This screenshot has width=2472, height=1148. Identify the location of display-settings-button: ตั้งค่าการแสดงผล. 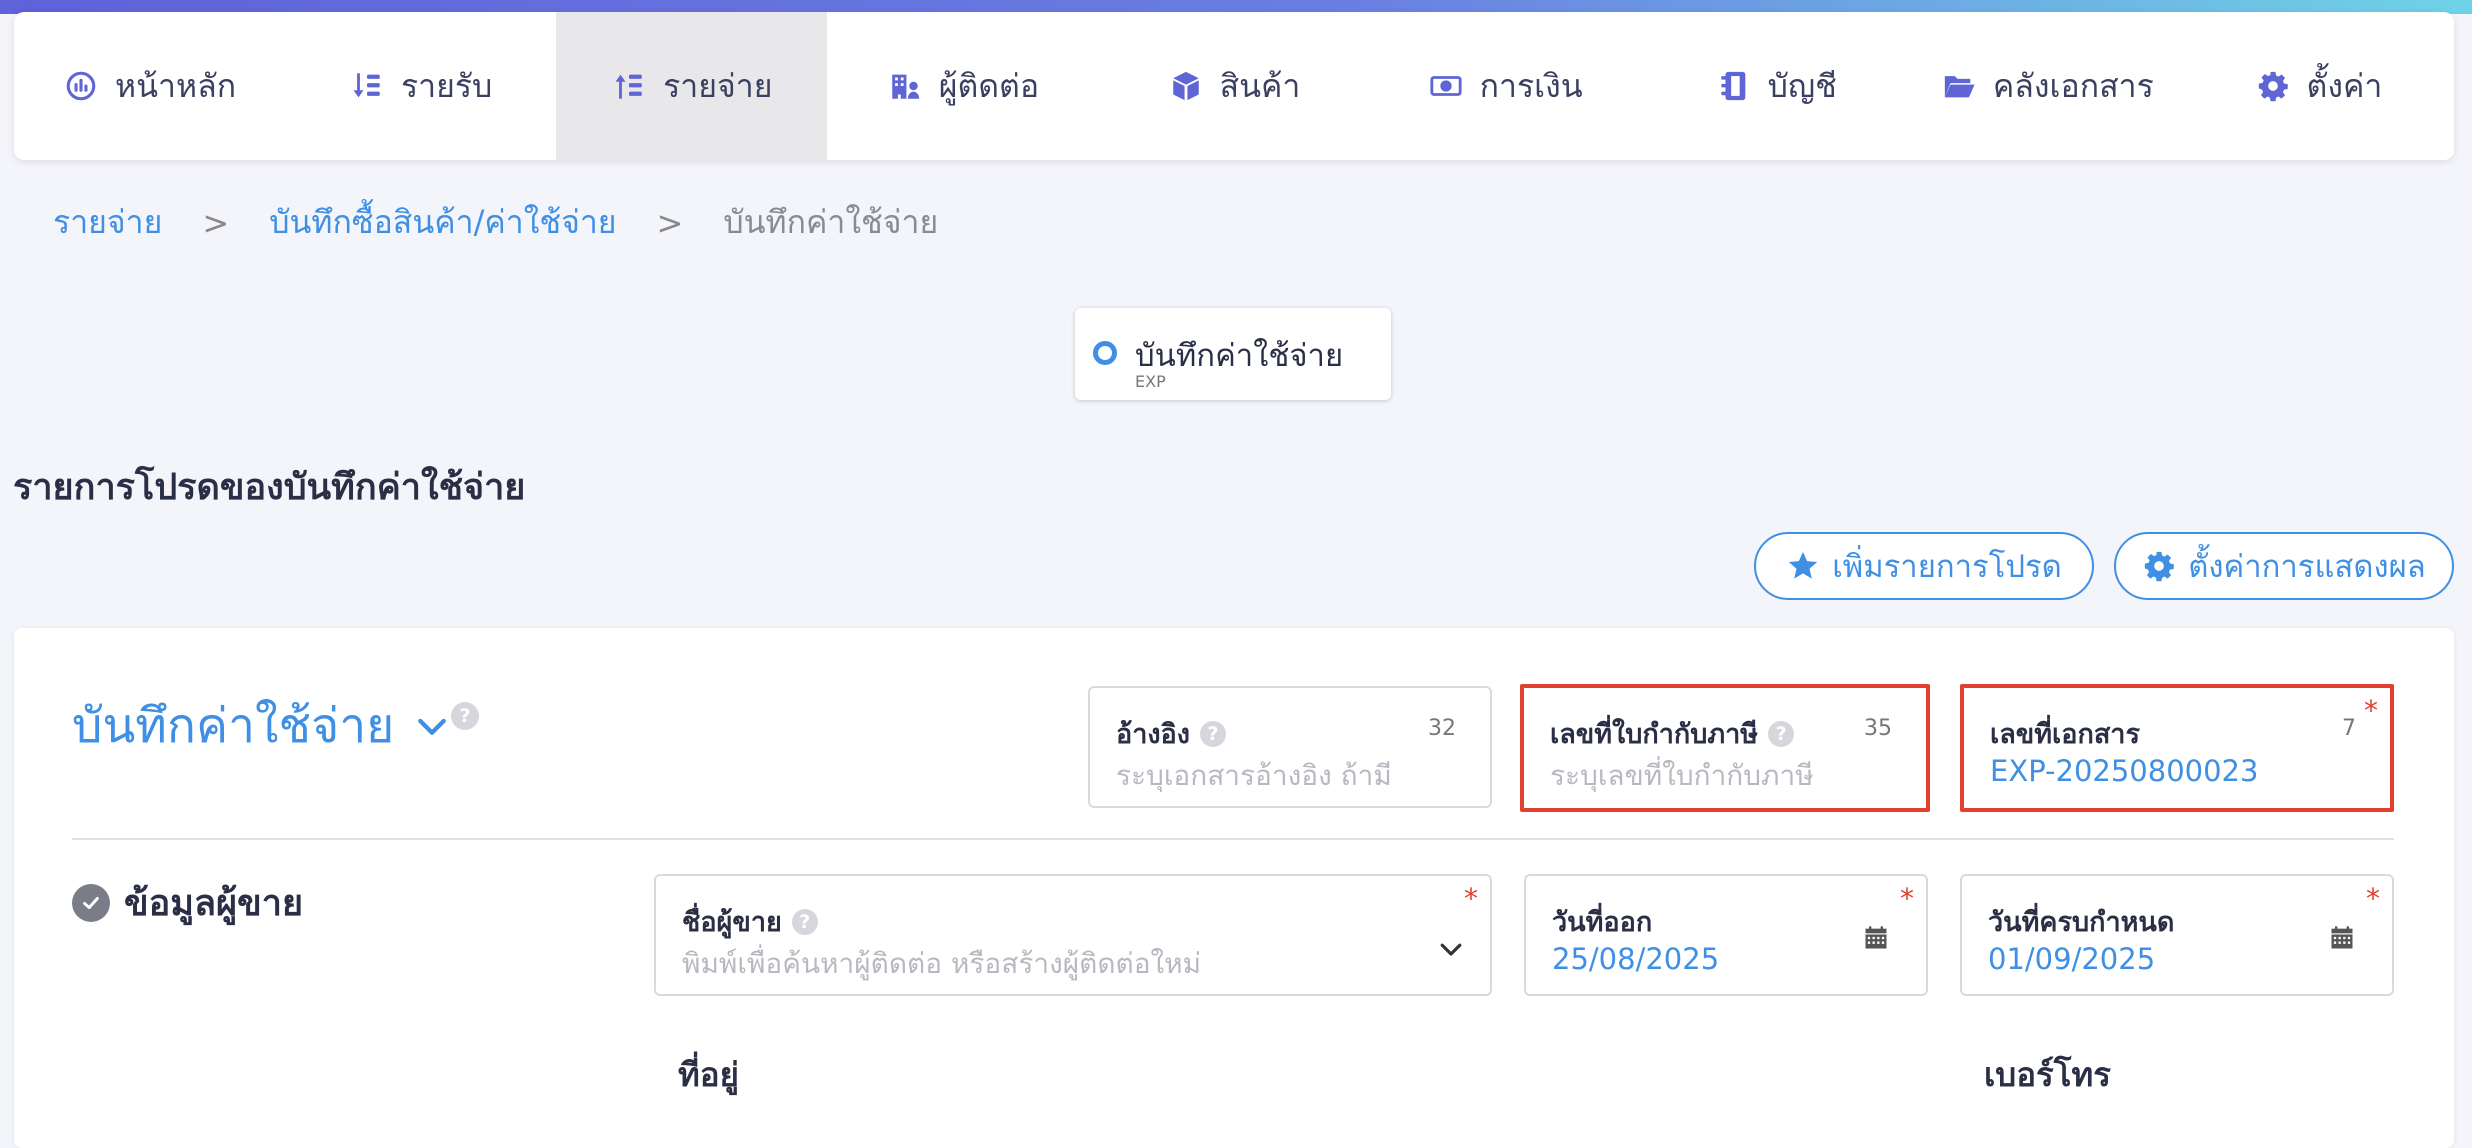
(2284, 566).